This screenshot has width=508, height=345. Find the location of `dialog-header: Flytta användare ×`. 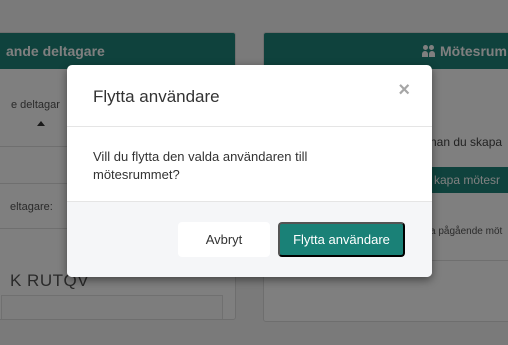

dialog-header: Flytta användare × is located at coordinates (249, 96).